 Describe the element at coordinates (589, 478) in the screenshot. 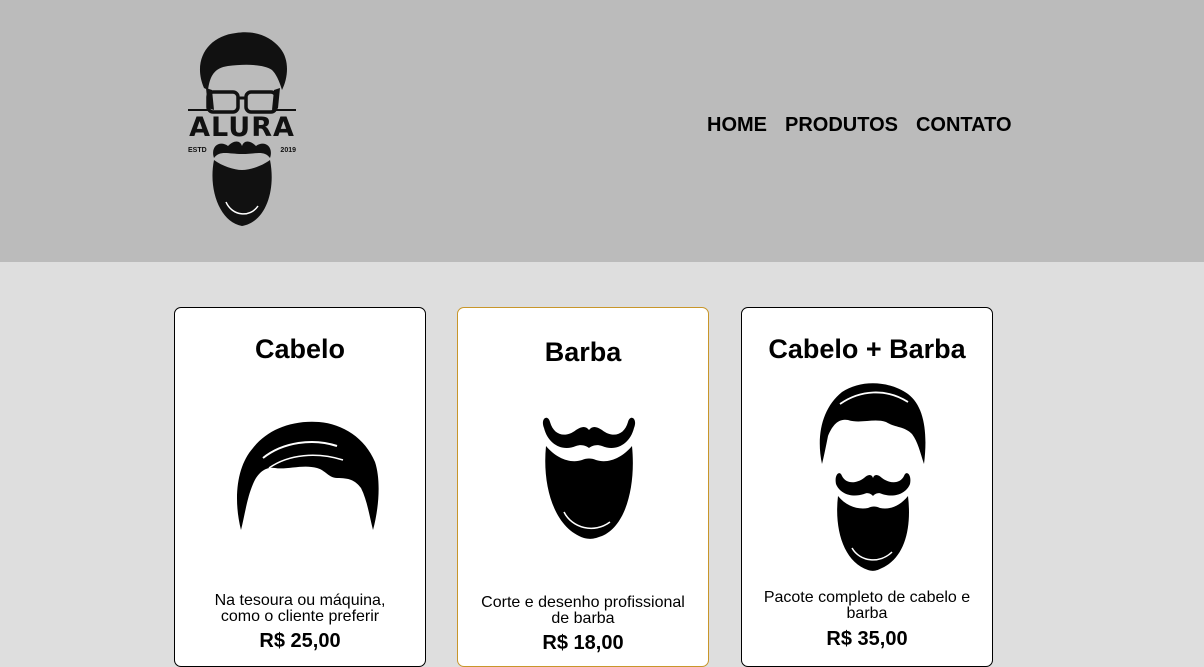

I see `beard-icon` at that location.